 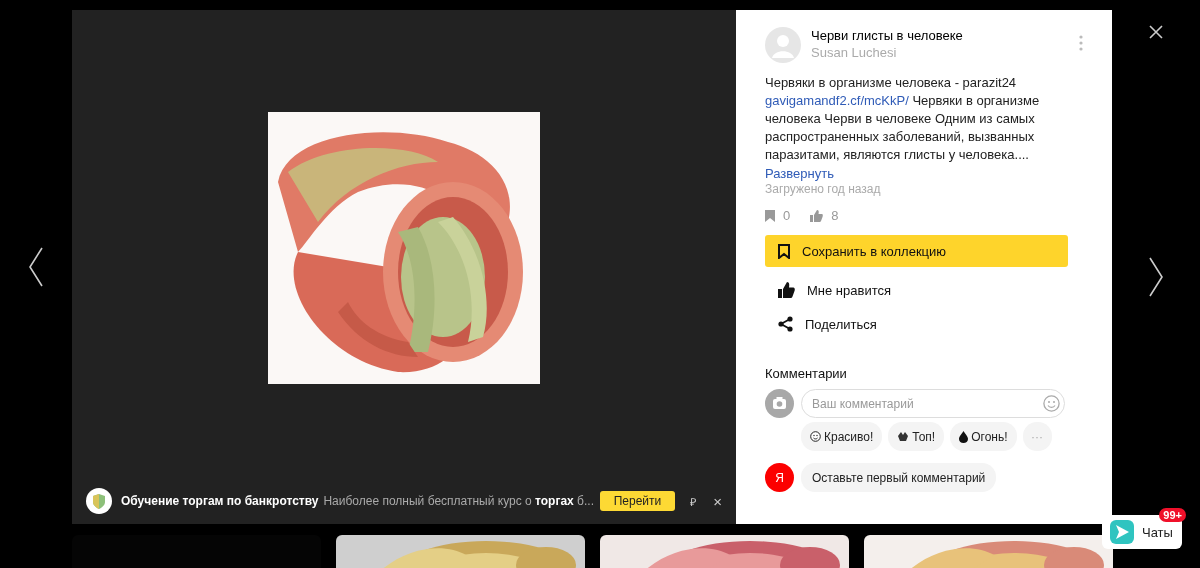 What do you see at coordinates (916, 436) in the screenshot?
I see `reaction-chip: Топ!` at bounding box center [916, 436].